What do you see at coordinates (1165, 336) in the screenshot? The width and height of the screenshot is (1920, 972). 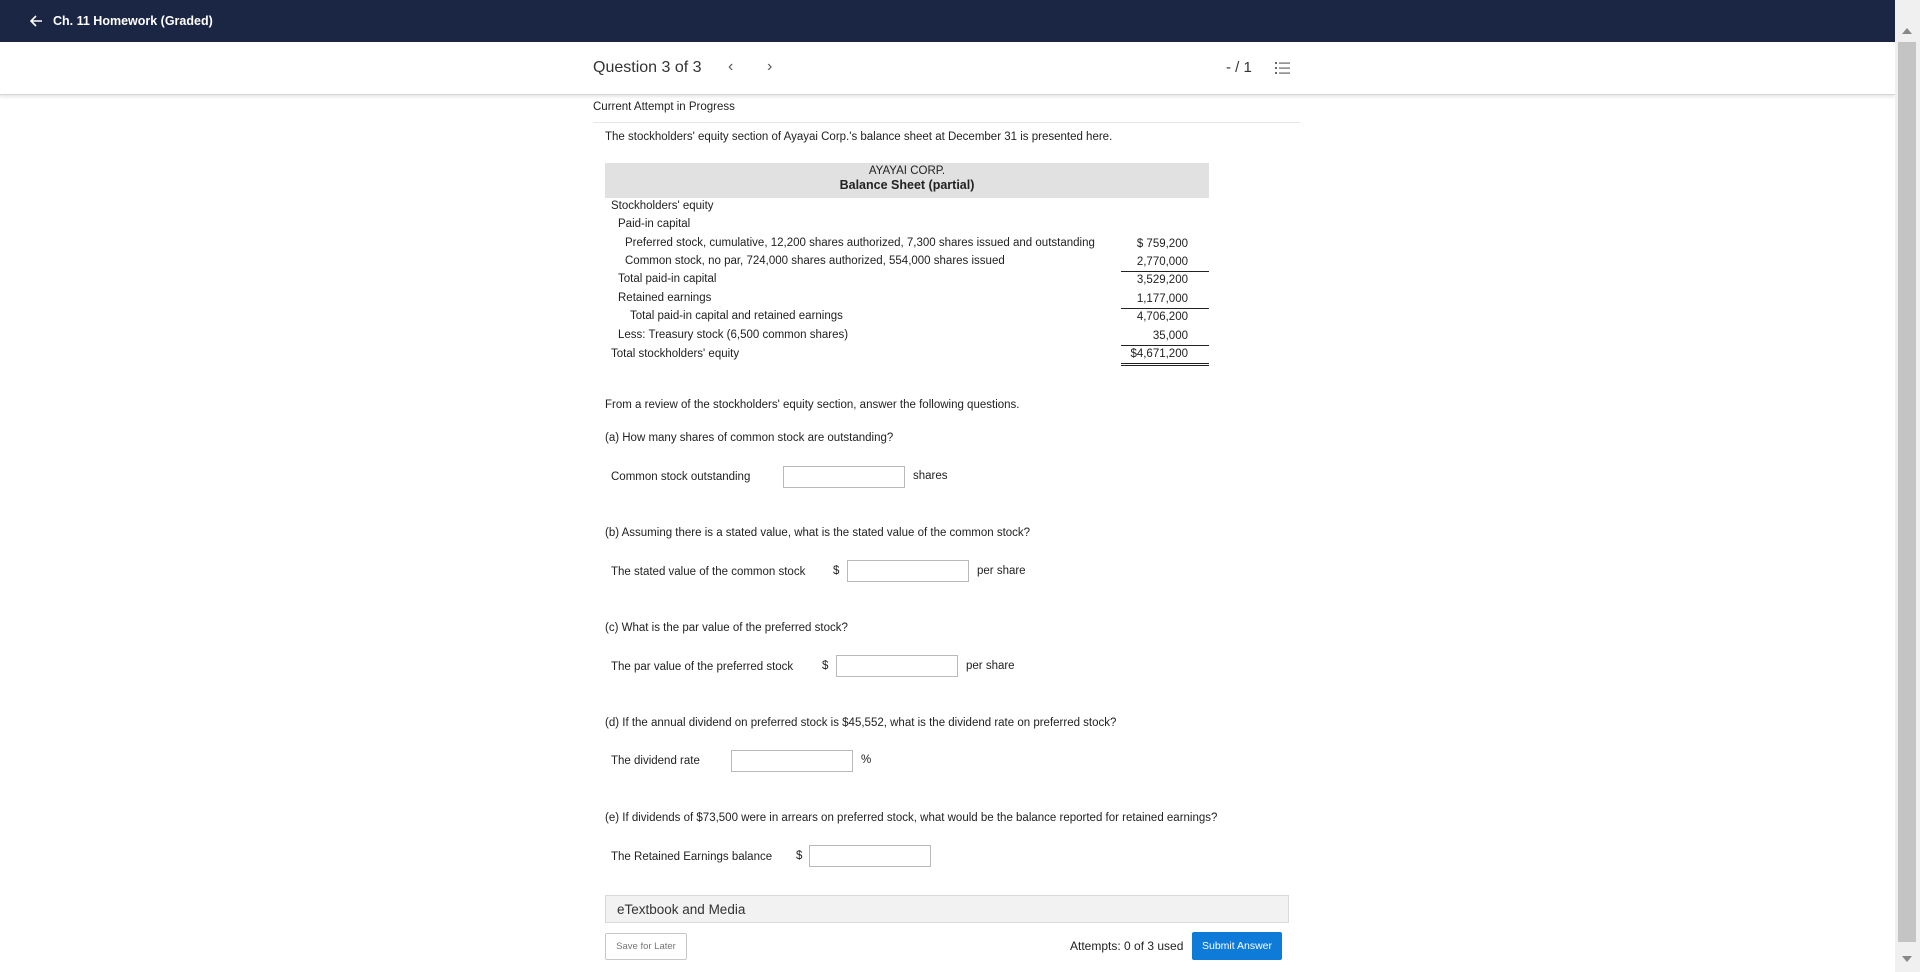 I see `bs-amount: 35,000` at bounding box center [1165, 336].